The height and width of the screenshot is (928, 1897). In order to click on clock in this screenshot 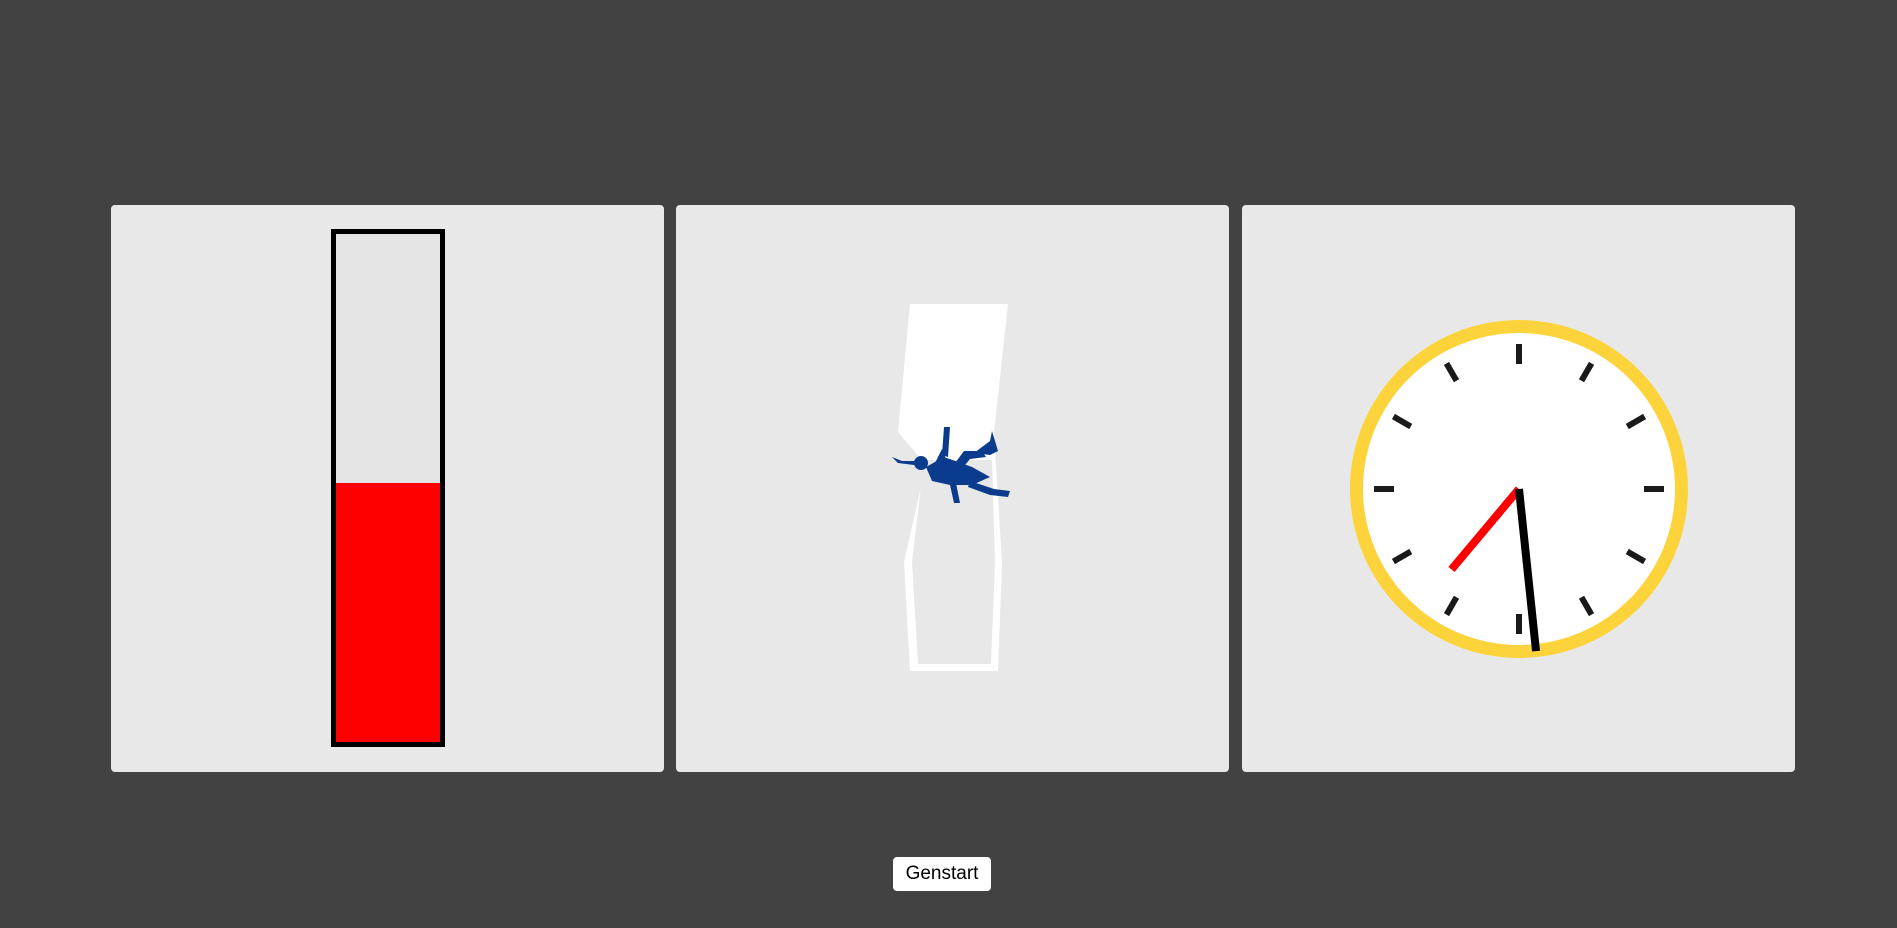, I will do `click(1519, 489)`.